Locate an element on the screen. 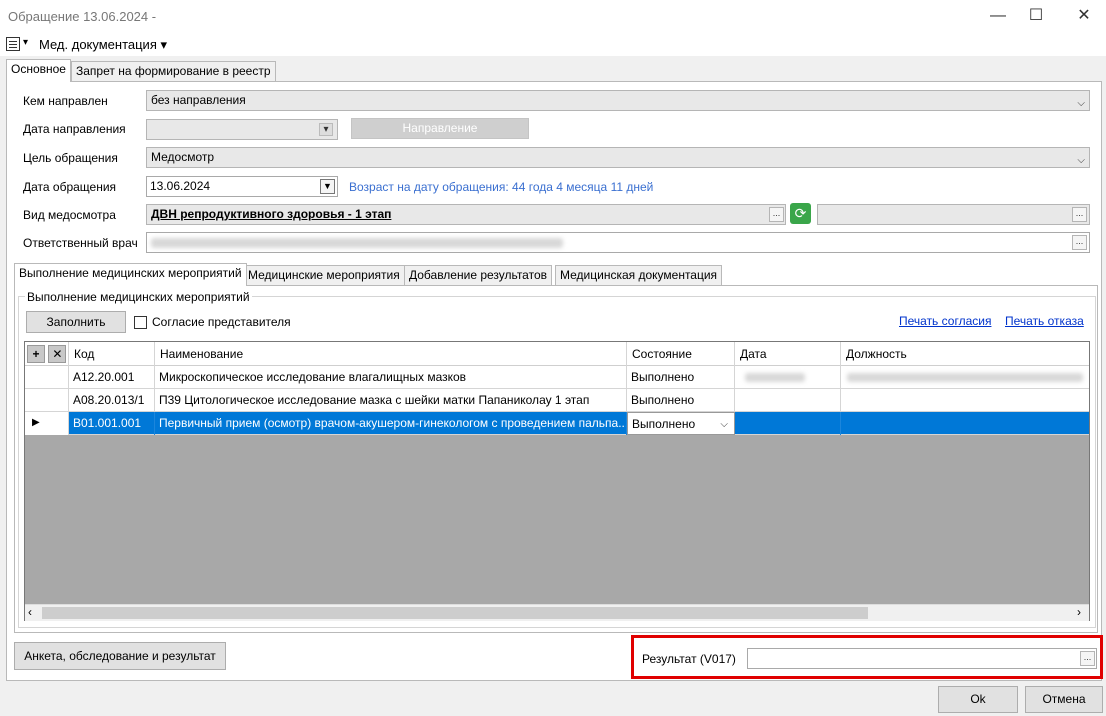 The width and height of the screenshot is (1106, 716). directed-by-select: без направления ⌵ is located at coordinates (618, 100).